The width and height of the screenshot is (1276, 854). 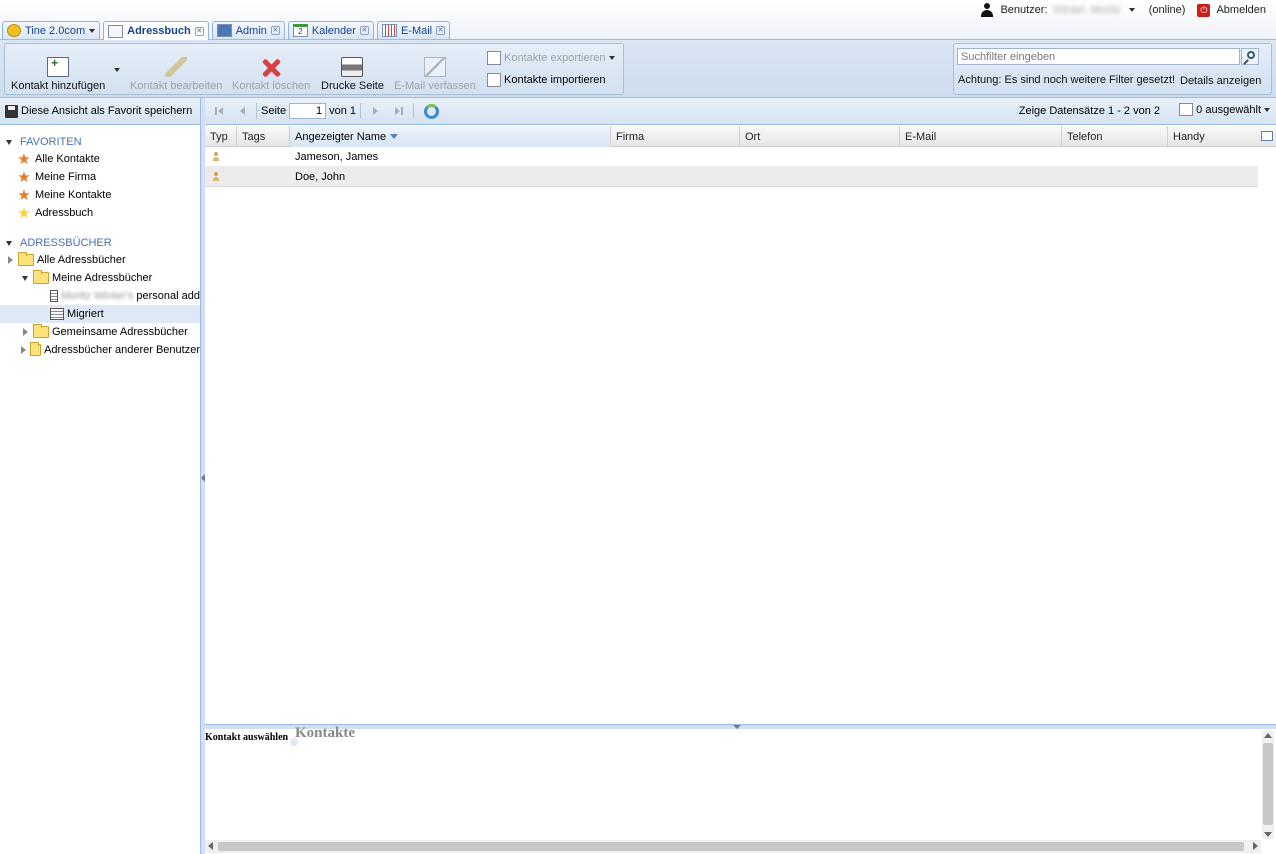 I want to click on edit-contact-label: Kontakt bearbeiten, so click(x=176, y=86).